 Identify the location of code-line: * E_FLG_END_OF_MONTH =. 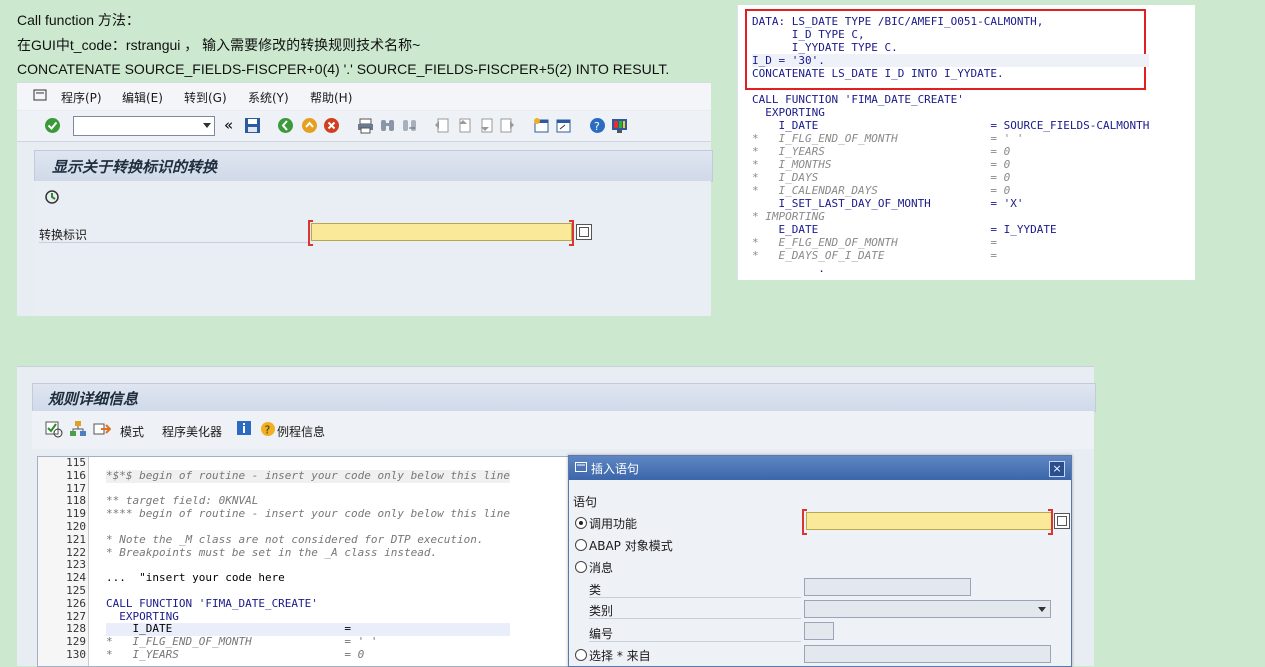
(875, 242).